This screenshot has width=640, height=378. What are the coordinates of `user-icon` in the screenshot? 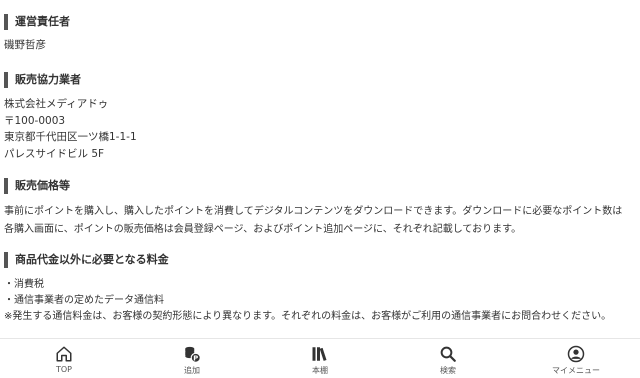 It's located at (576, 354).